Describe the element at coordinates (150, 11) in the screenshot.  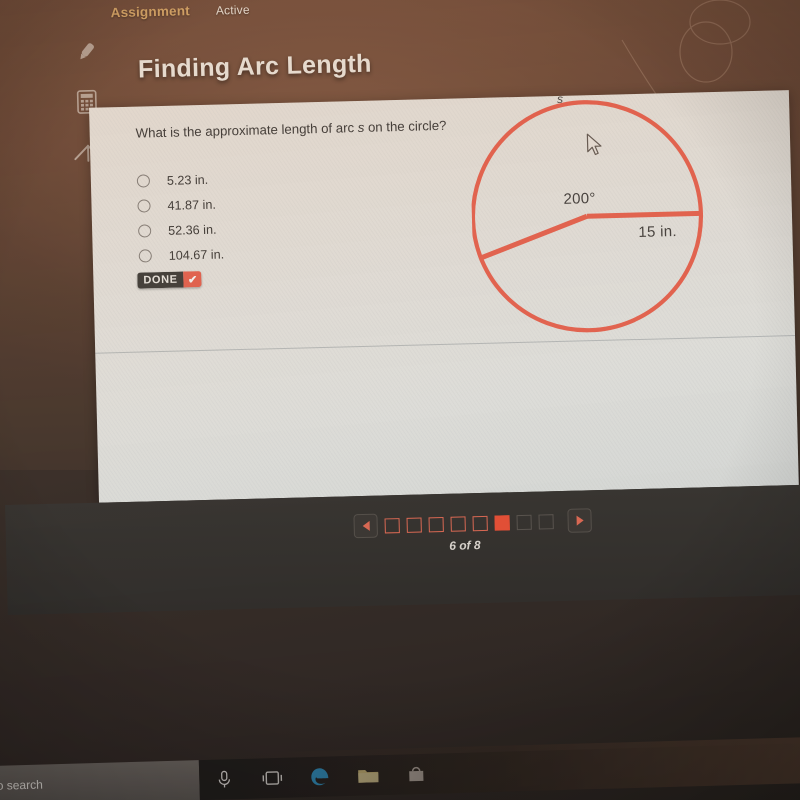
I see `tab-assignment: Assignment` at that location.